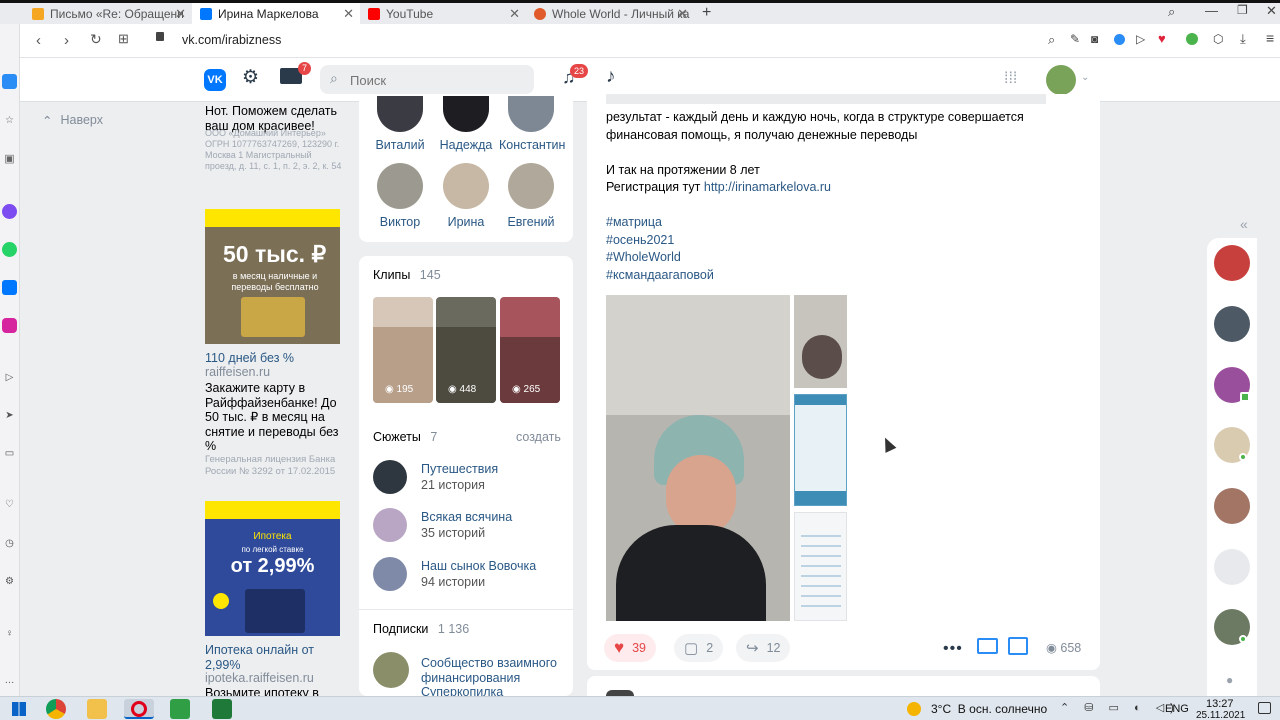  Describe the element at coordinates (1094, 39) in the screenshot. I see `camera-icon: ◙` at that location.